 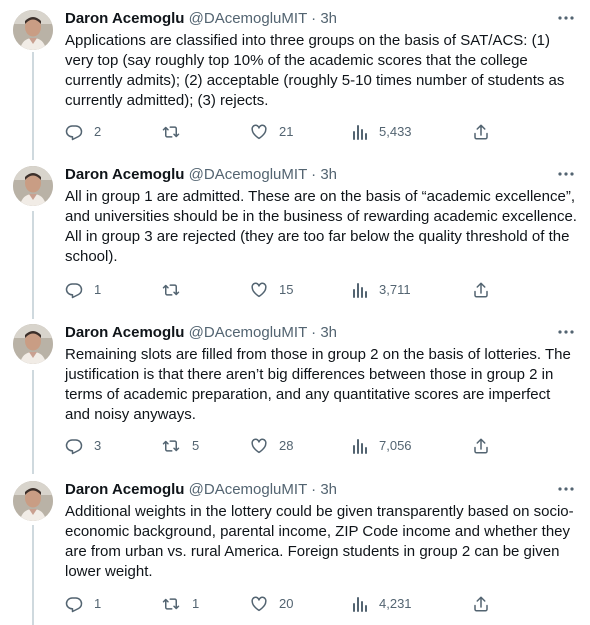 I want to click on tweet-actions: 1 1 20 4,231, so click(x=280, y=604).